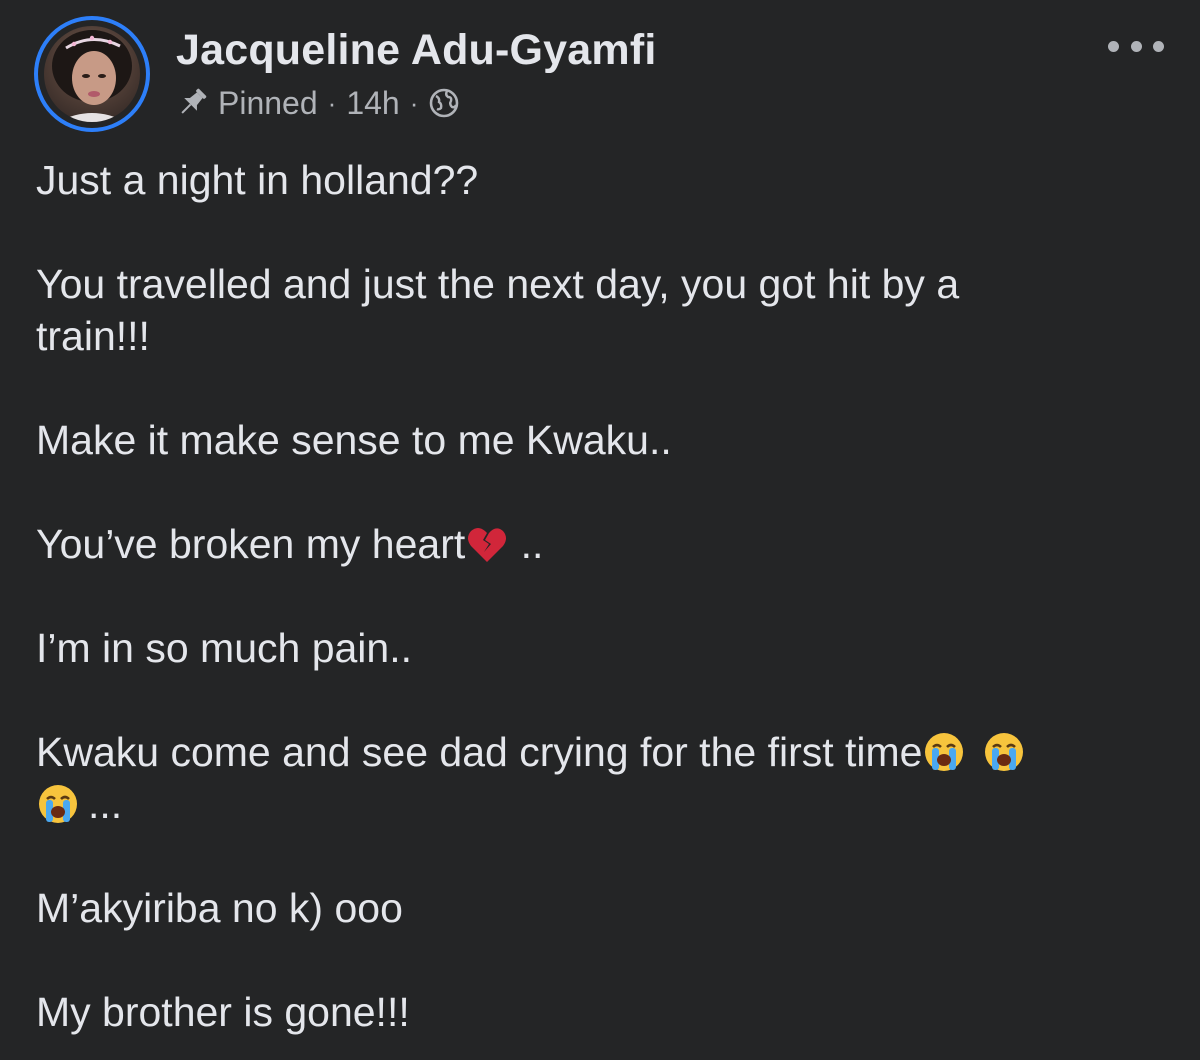 Image resolution: width=1200 pixels, height=1060 pixels. I want to click on post-paragraph-text: .., so click(526, 544).